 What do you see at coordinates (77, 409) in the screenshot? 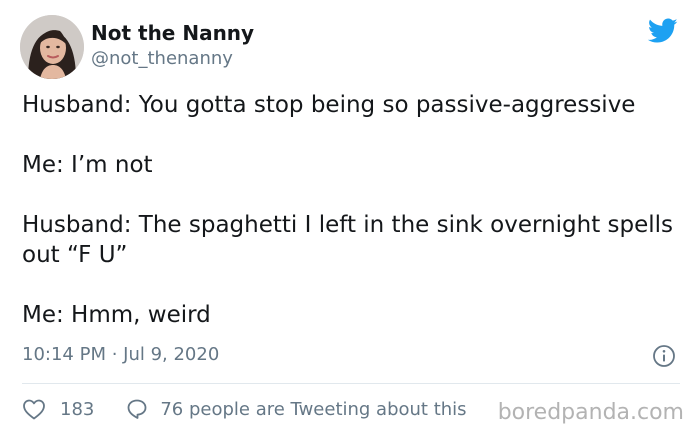
I see `like-count: 183` at bounding box center [77, 409].